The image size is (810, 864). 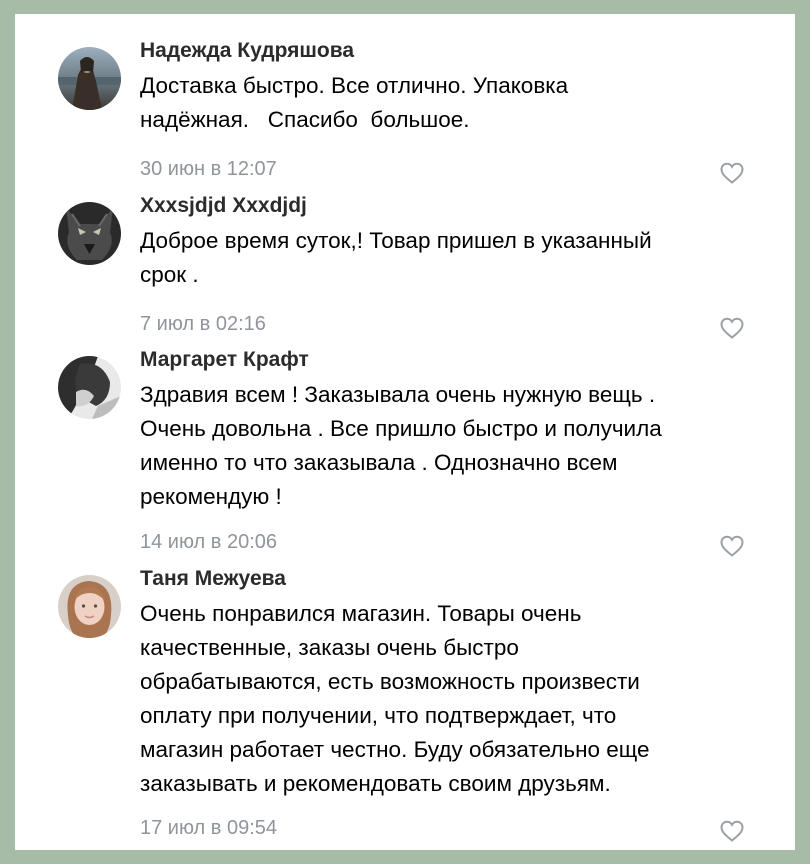 What do you see at coordinates (208, 169) in the screenshot?
I see `comment-time: 30 июн в 12:07` at bounding box center [208, 169].